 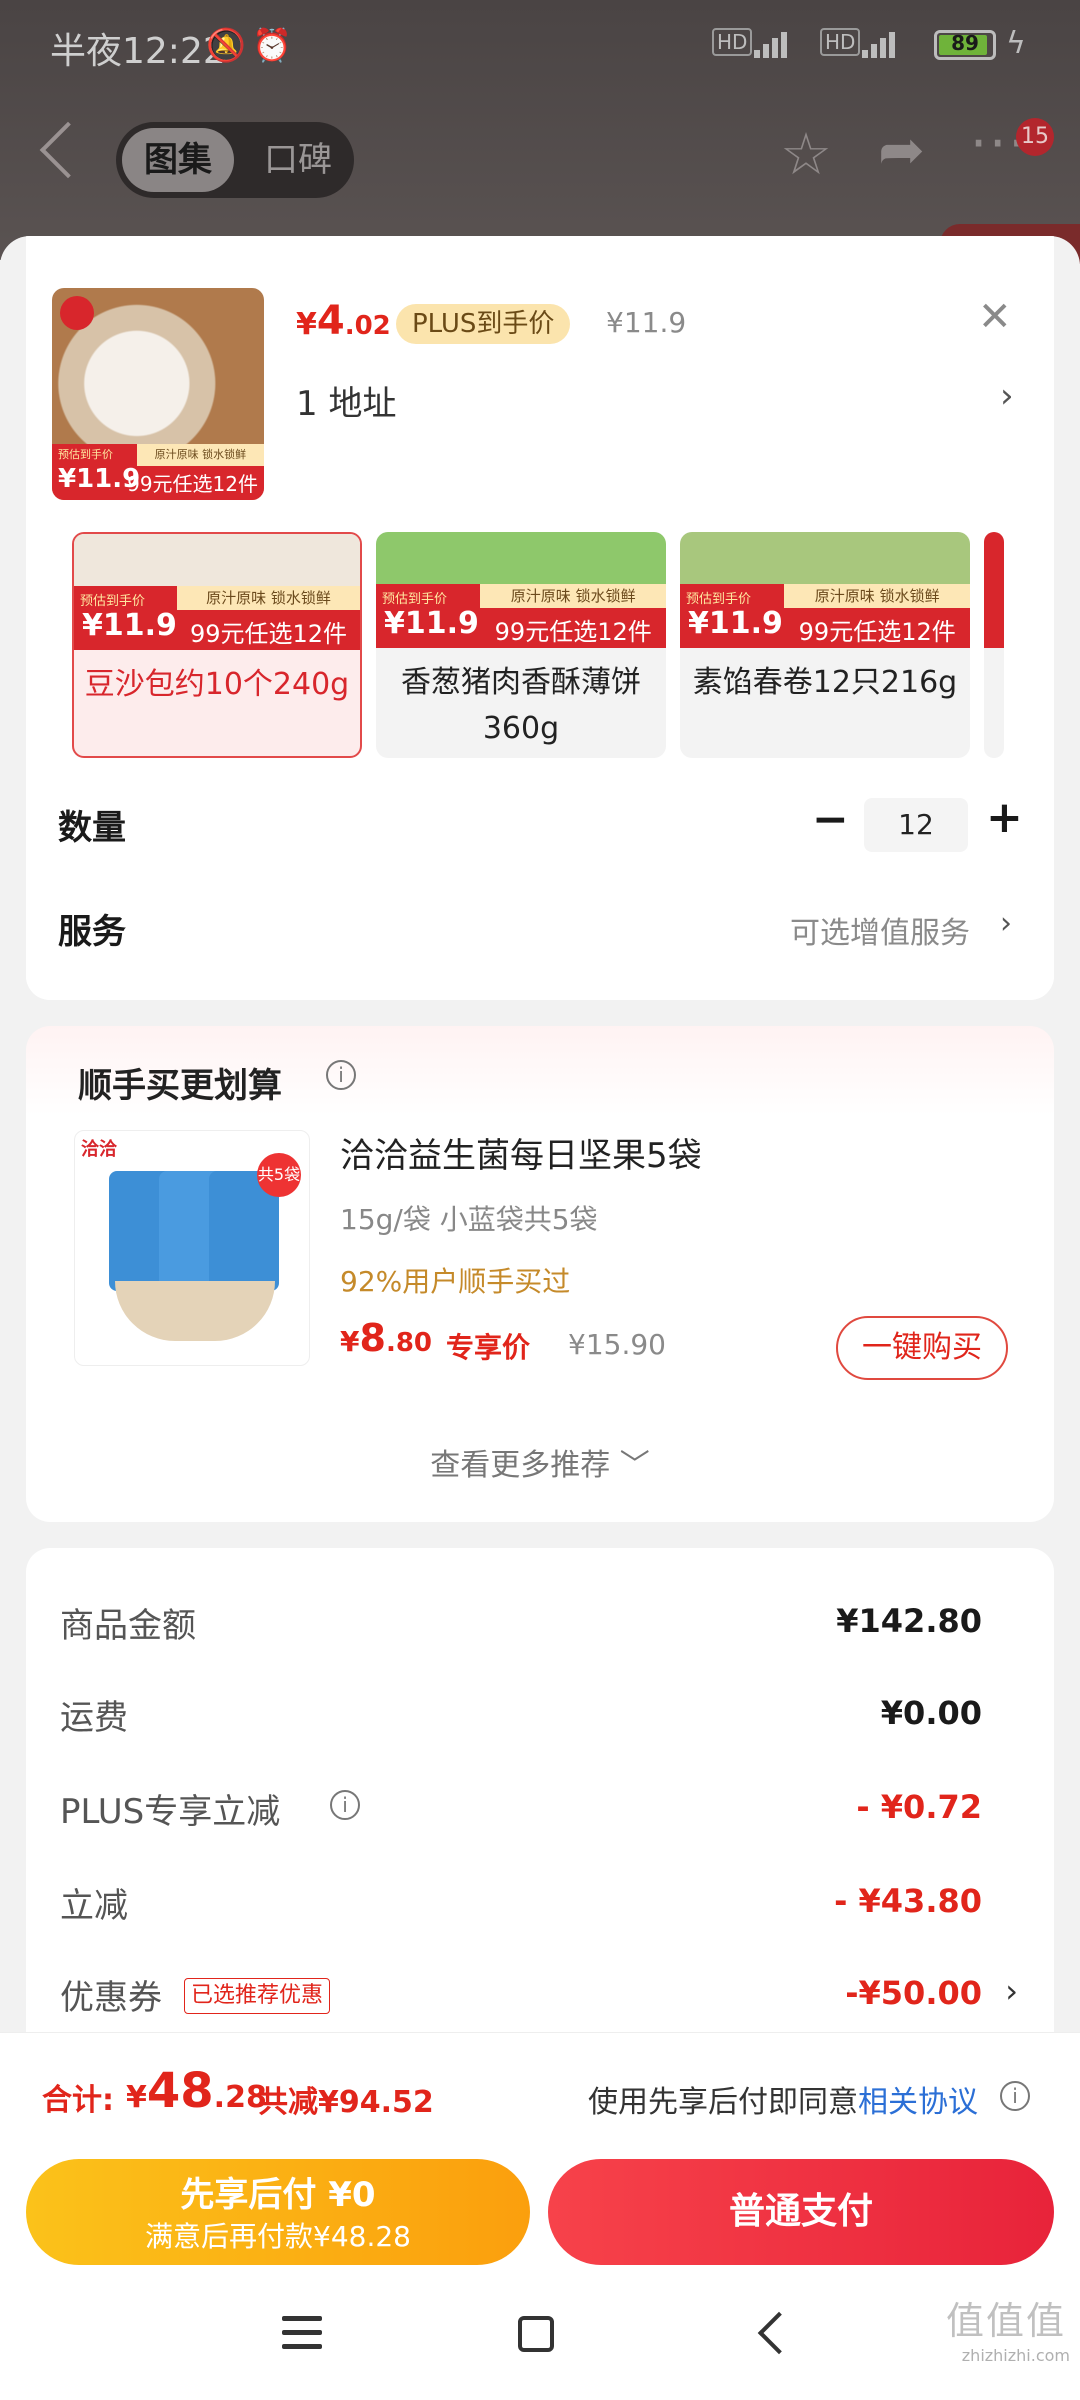 I want to click on original-price: ¥11.9, so click(x=646, y=322).